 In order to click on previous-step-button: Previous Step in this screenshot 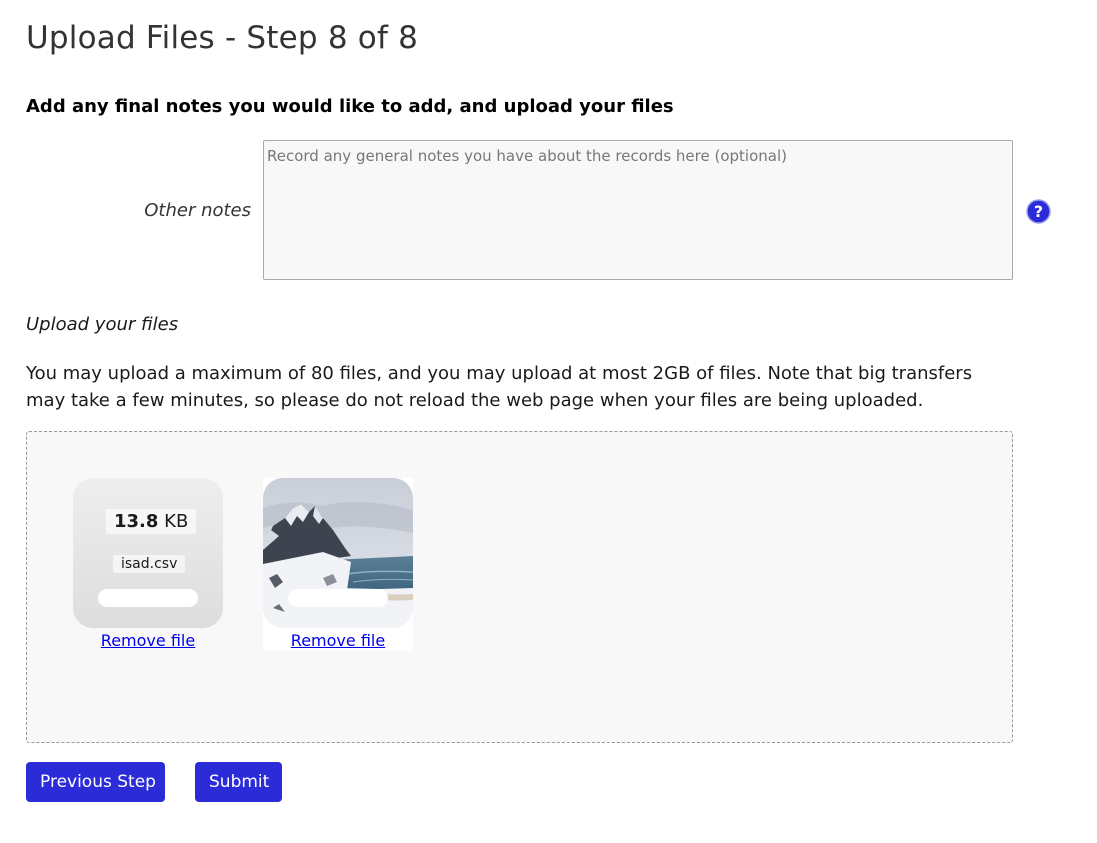, I will do `click(95, 782)`.